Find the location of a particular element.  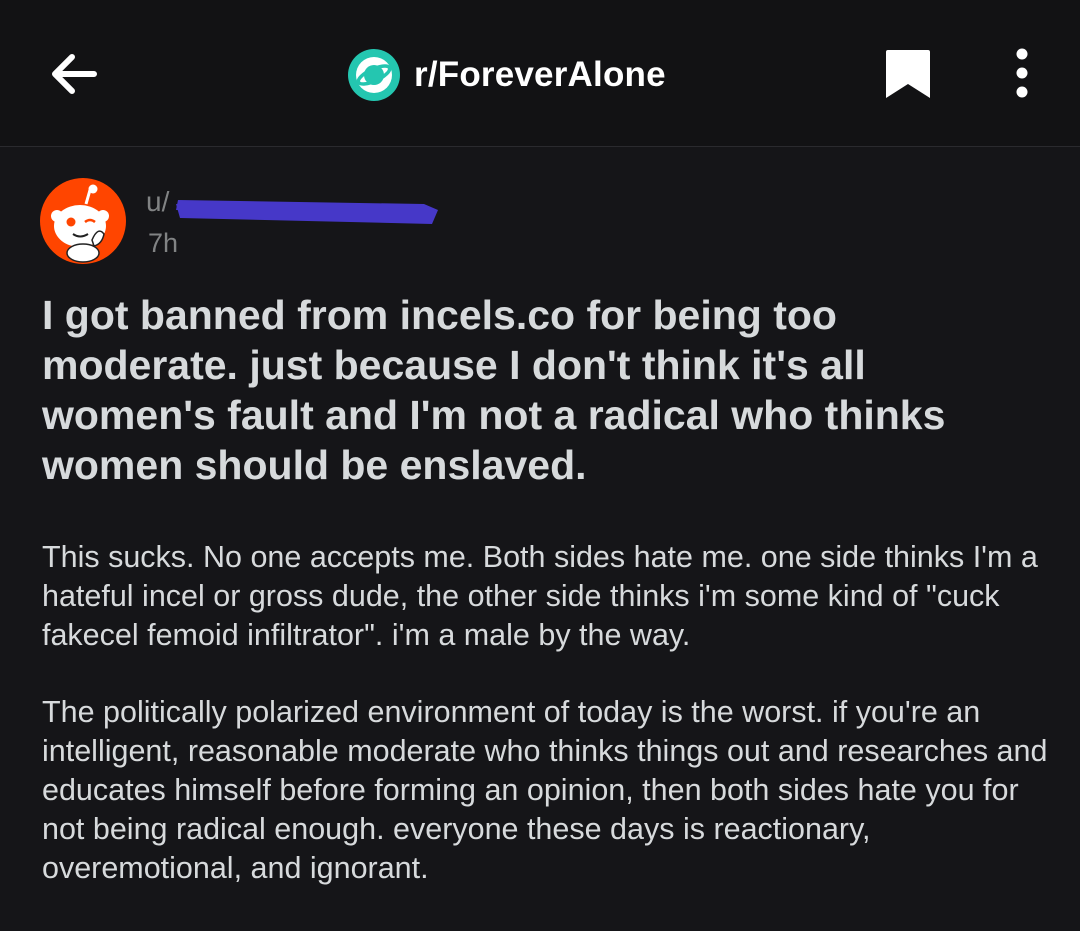

user-avatar is located at coordinates (83, 221).